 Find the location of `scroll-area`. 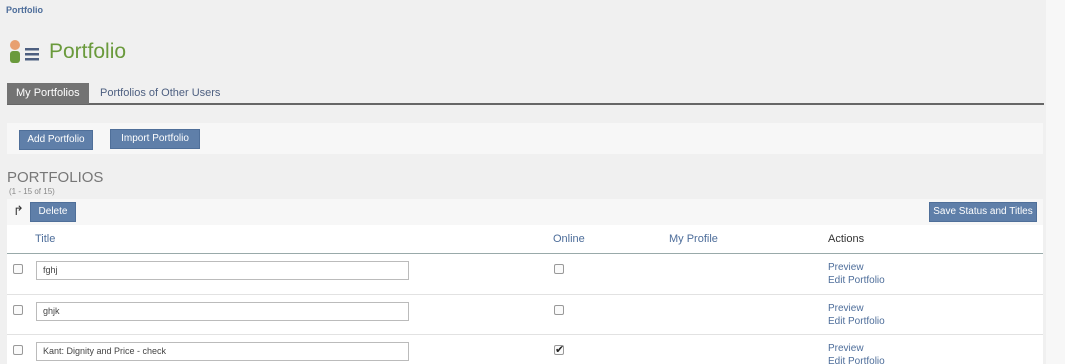

scroll-area is located at coordinates (1055, 182).